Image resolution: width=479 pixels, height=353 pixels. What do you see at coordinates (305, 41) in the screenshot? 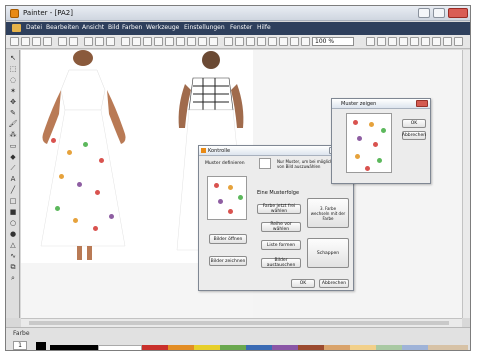
I see `palette-icon` at bounding box center [305, 41].